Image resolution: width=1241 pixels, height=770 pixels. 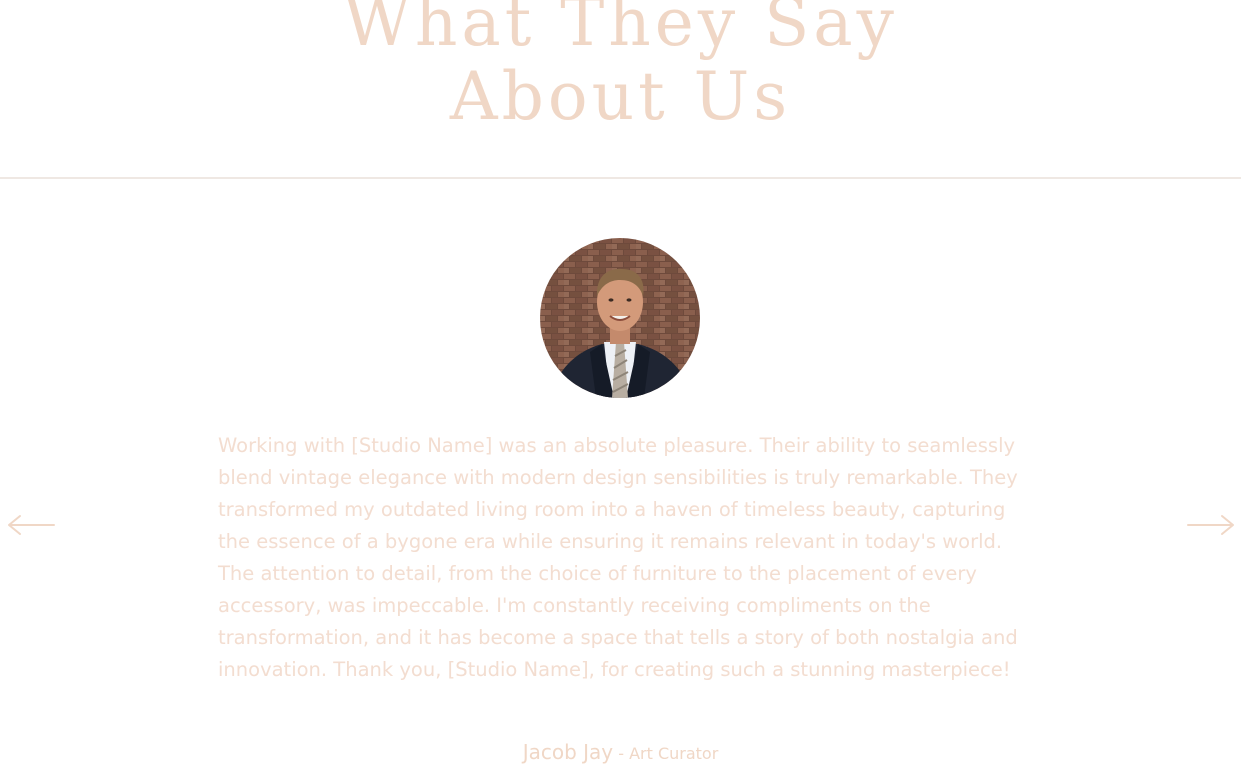 I want to click on testimonial-avatar, so click(x=620, y=318).